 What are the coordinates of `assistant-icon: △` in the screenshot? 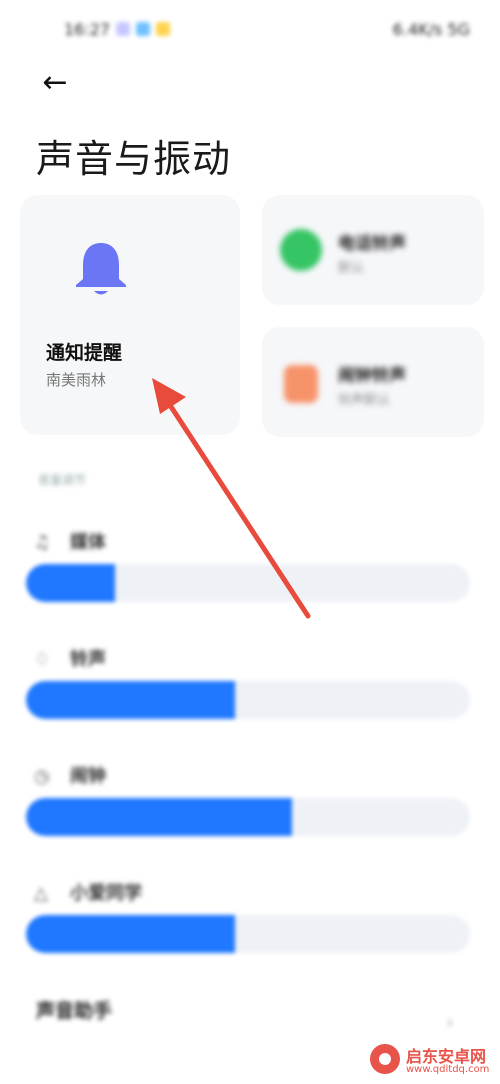 It's located at (41, 893).